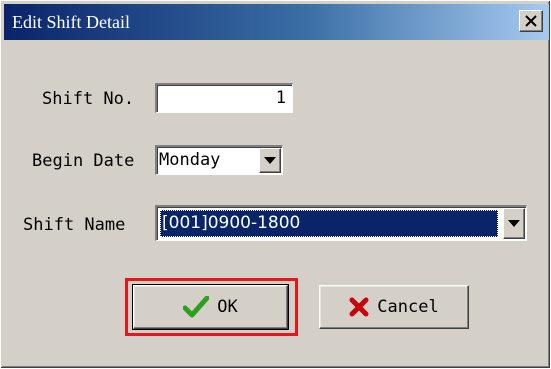  What do you see at coordinates (74, 225) in the screenshot?
I see `shift-name-label: Shift Name` at bounding box center [74, 225].